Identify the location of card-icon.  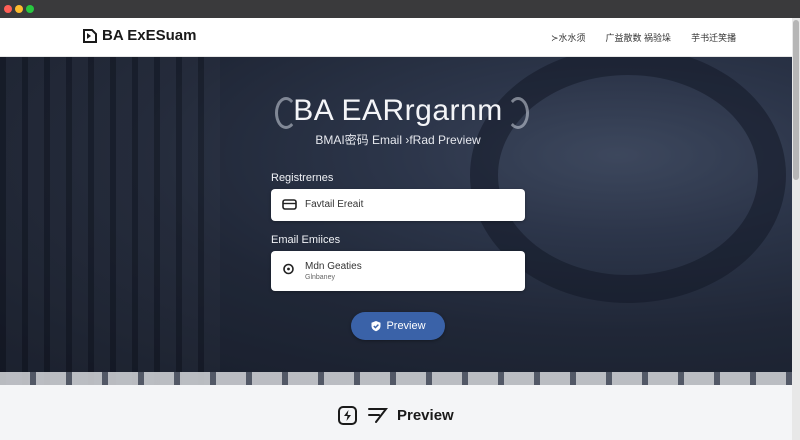
(289, 204).